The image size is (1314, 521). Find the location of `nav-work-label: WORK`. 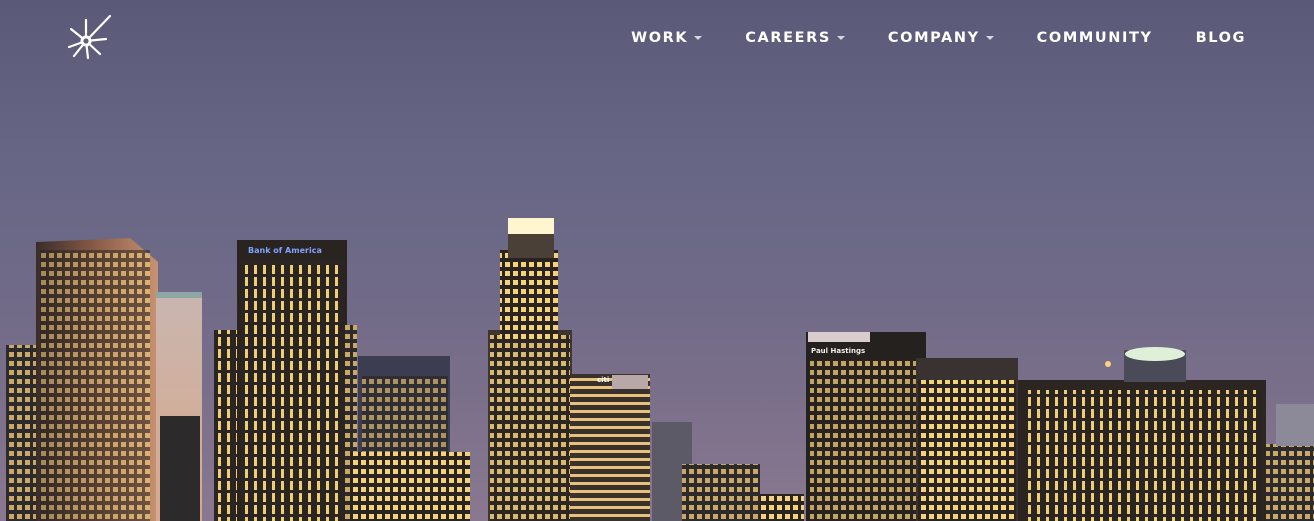

nav-work-label: WORK is located at coordinates (660, 38).